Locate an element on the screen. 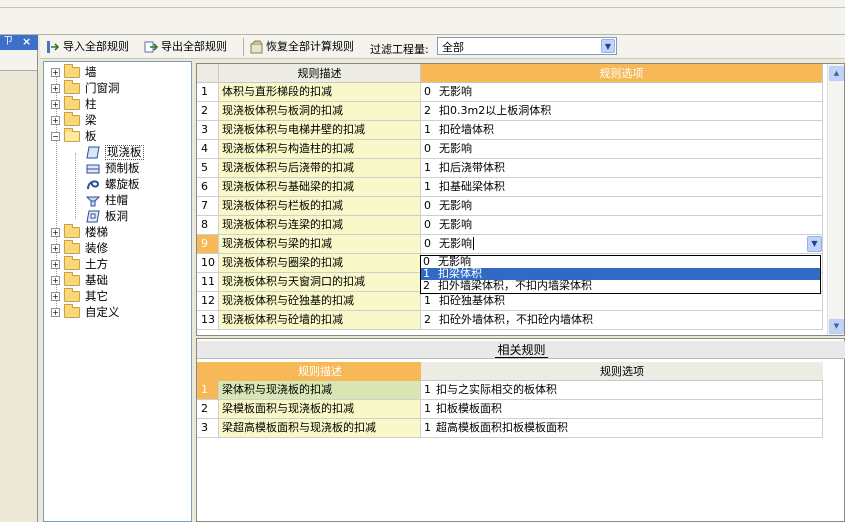  option-text: 扣砼墙体积 is located at coordinates (466, 129).